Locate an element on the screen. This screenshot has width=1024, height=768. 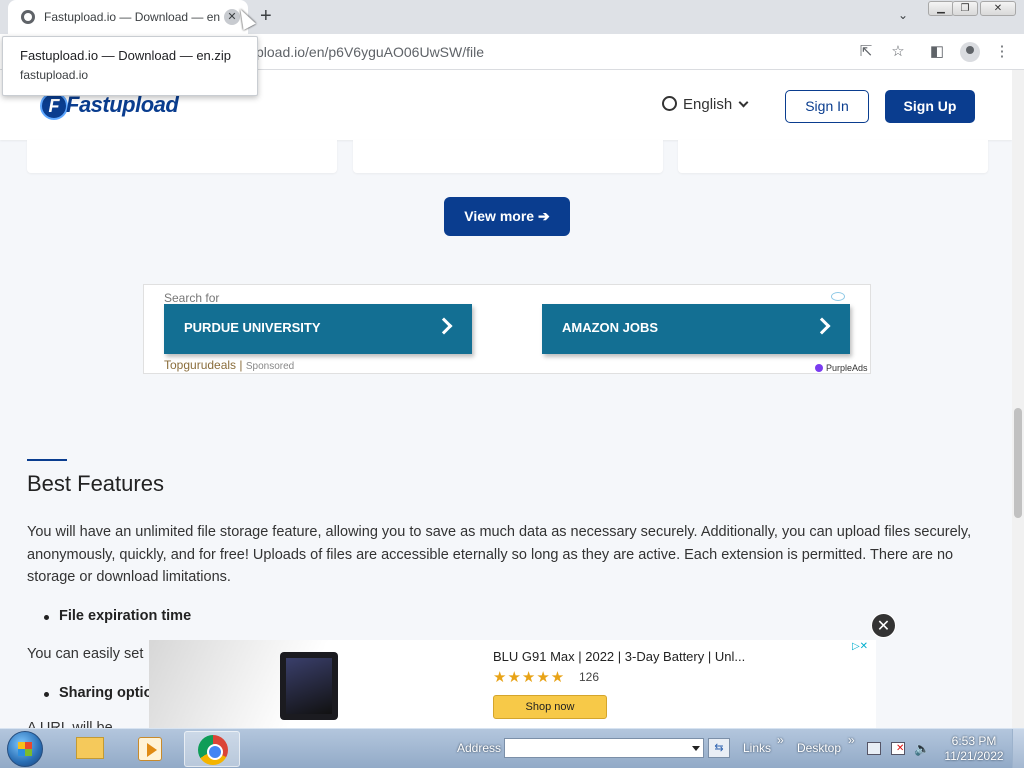
rating-stars-icon: ★★★★★ is located at coordinates (529, 677).